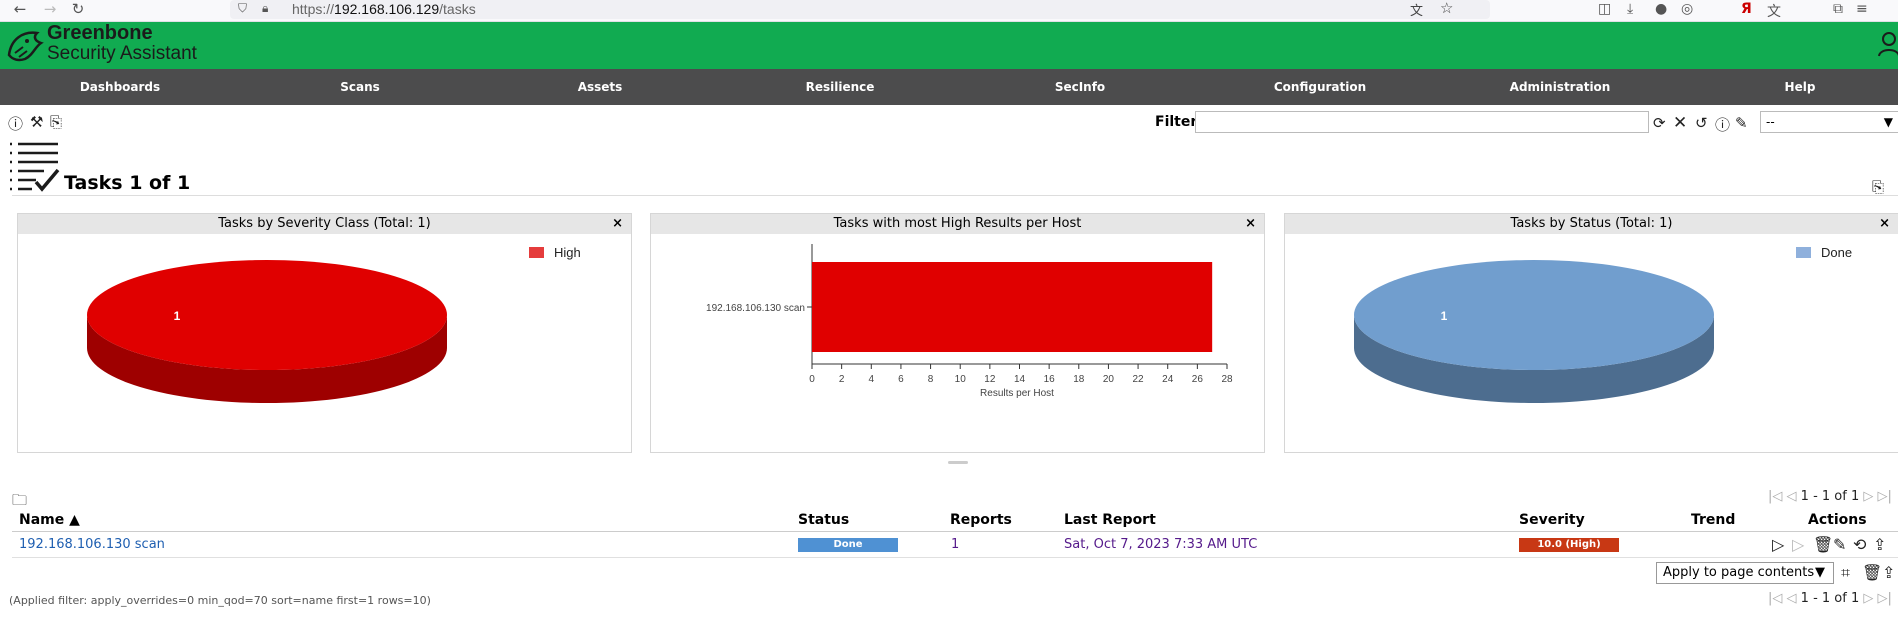  What do you see at coordinates (1416, 9) in the screenshot?
I see `translate-icon: 文` at bounding box center [1416, 9].